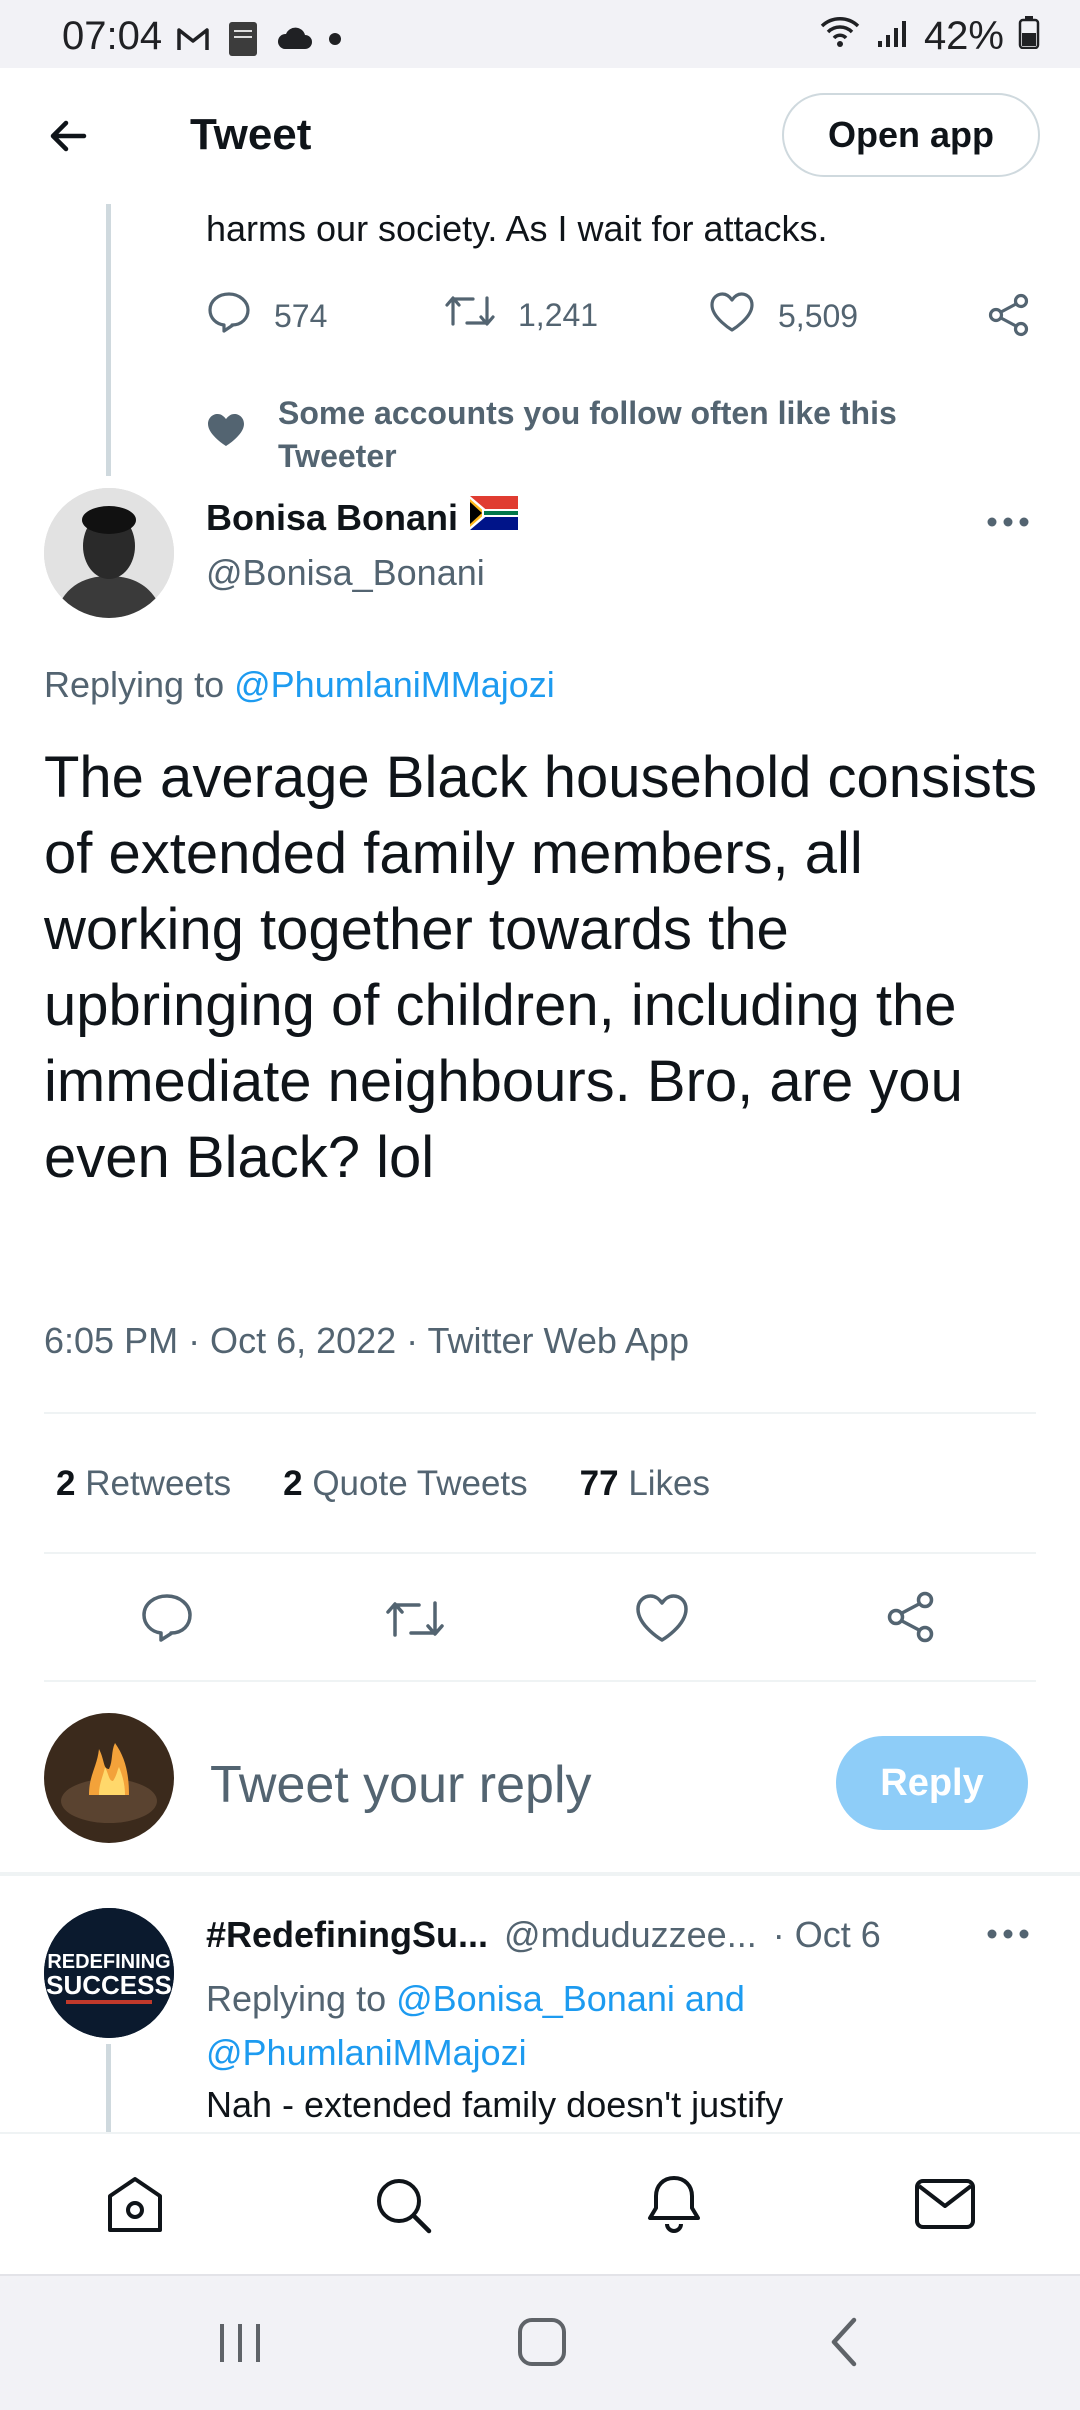 This screenshot has height=2410, width=1080. What do you see at coordinates (540, 1874) in the screenshot?
I see `section-divider` at bounding box center [540, 1874].